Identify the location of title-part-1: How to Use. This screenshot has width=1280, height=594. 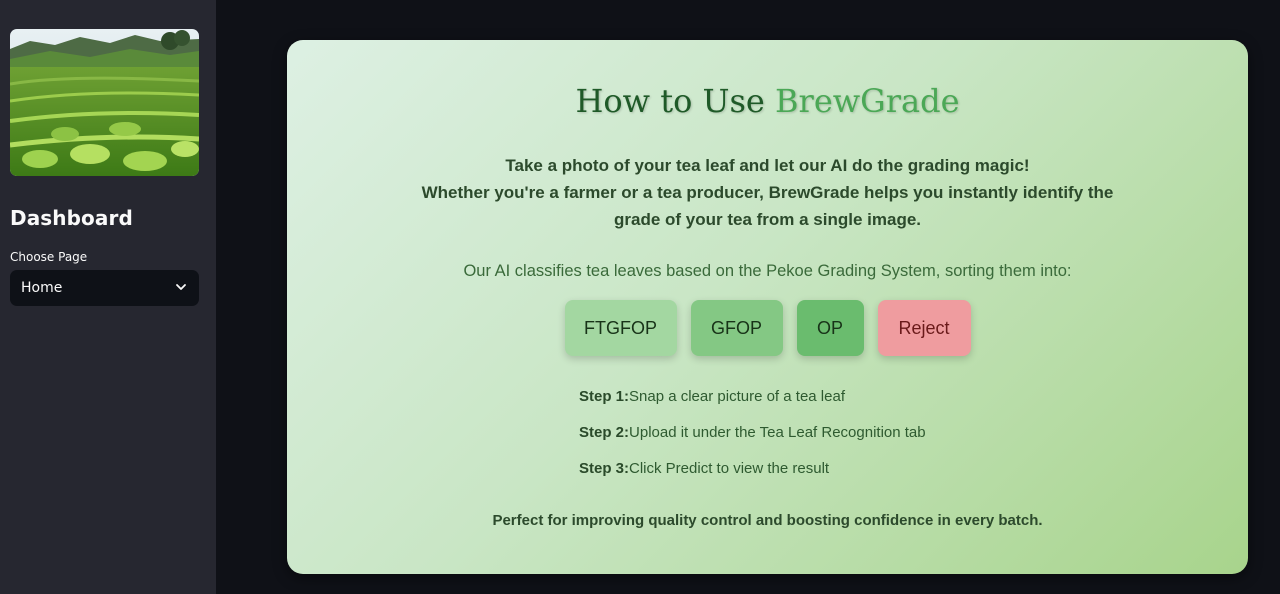
(670, 101).